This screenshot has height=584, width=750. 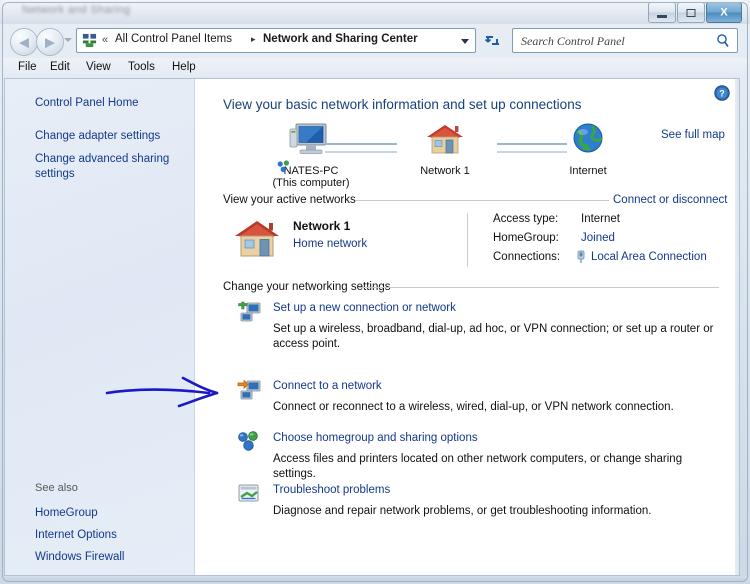 I want to click on section-rule-active-networks, so click(x=482, y=200).